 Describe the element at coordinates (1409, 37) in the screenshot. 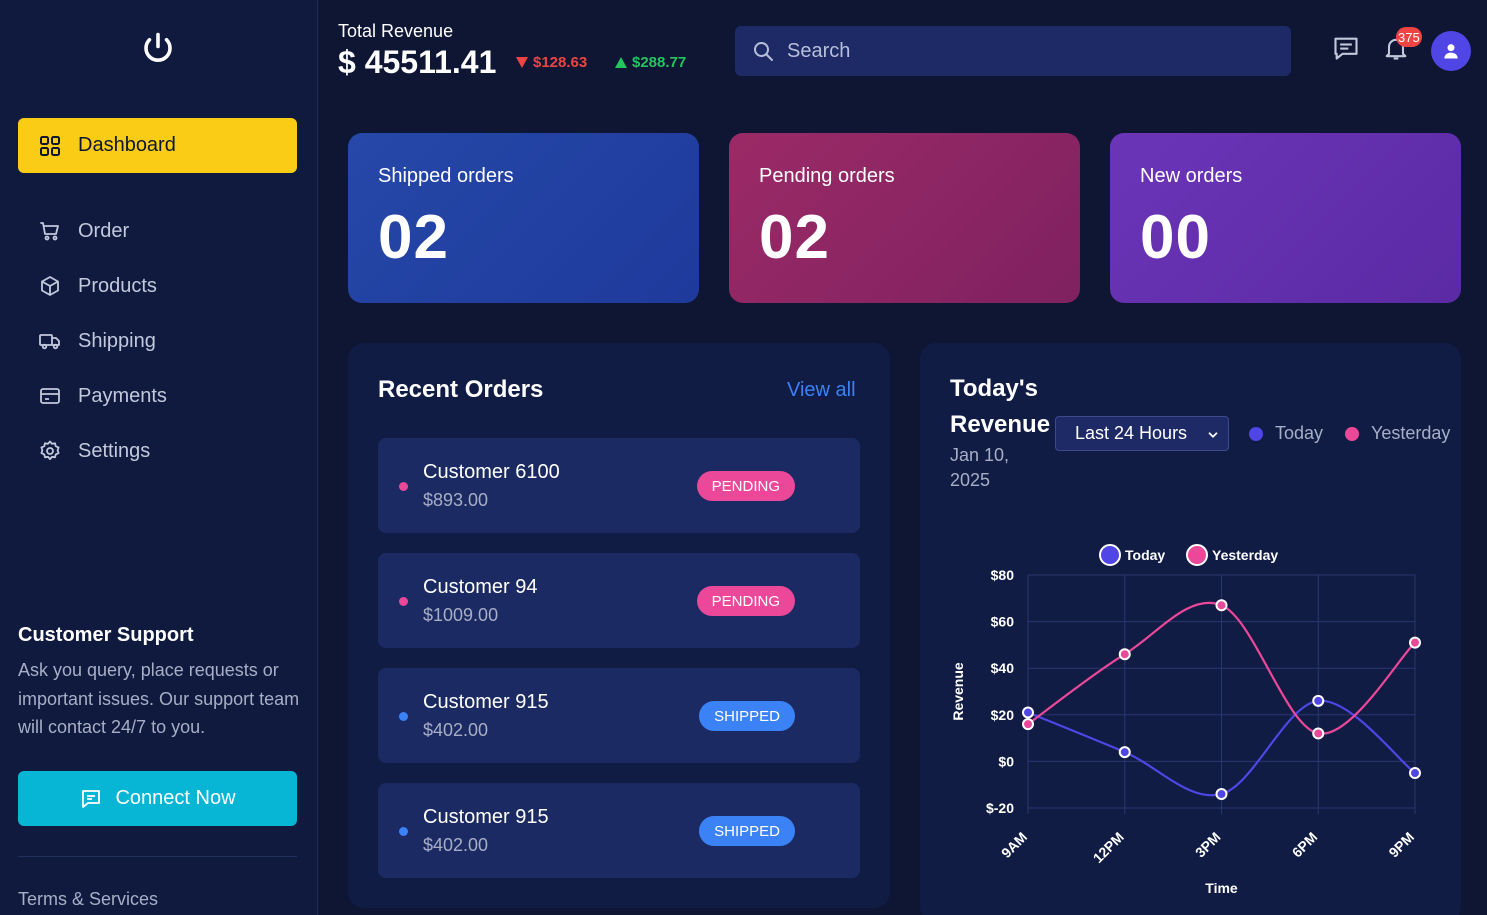

I see `notification-badge: 375` at that location.